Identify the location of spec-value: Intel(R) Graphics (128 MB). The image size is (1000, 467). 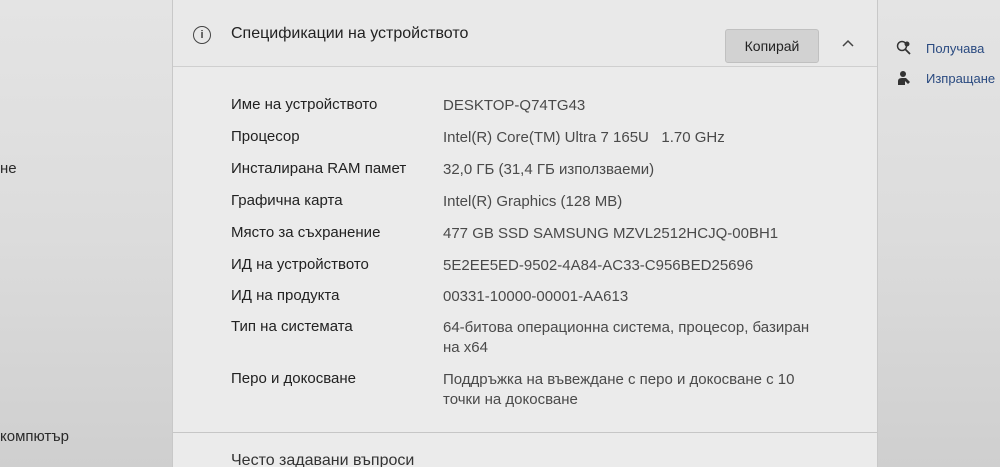
(533, 201).